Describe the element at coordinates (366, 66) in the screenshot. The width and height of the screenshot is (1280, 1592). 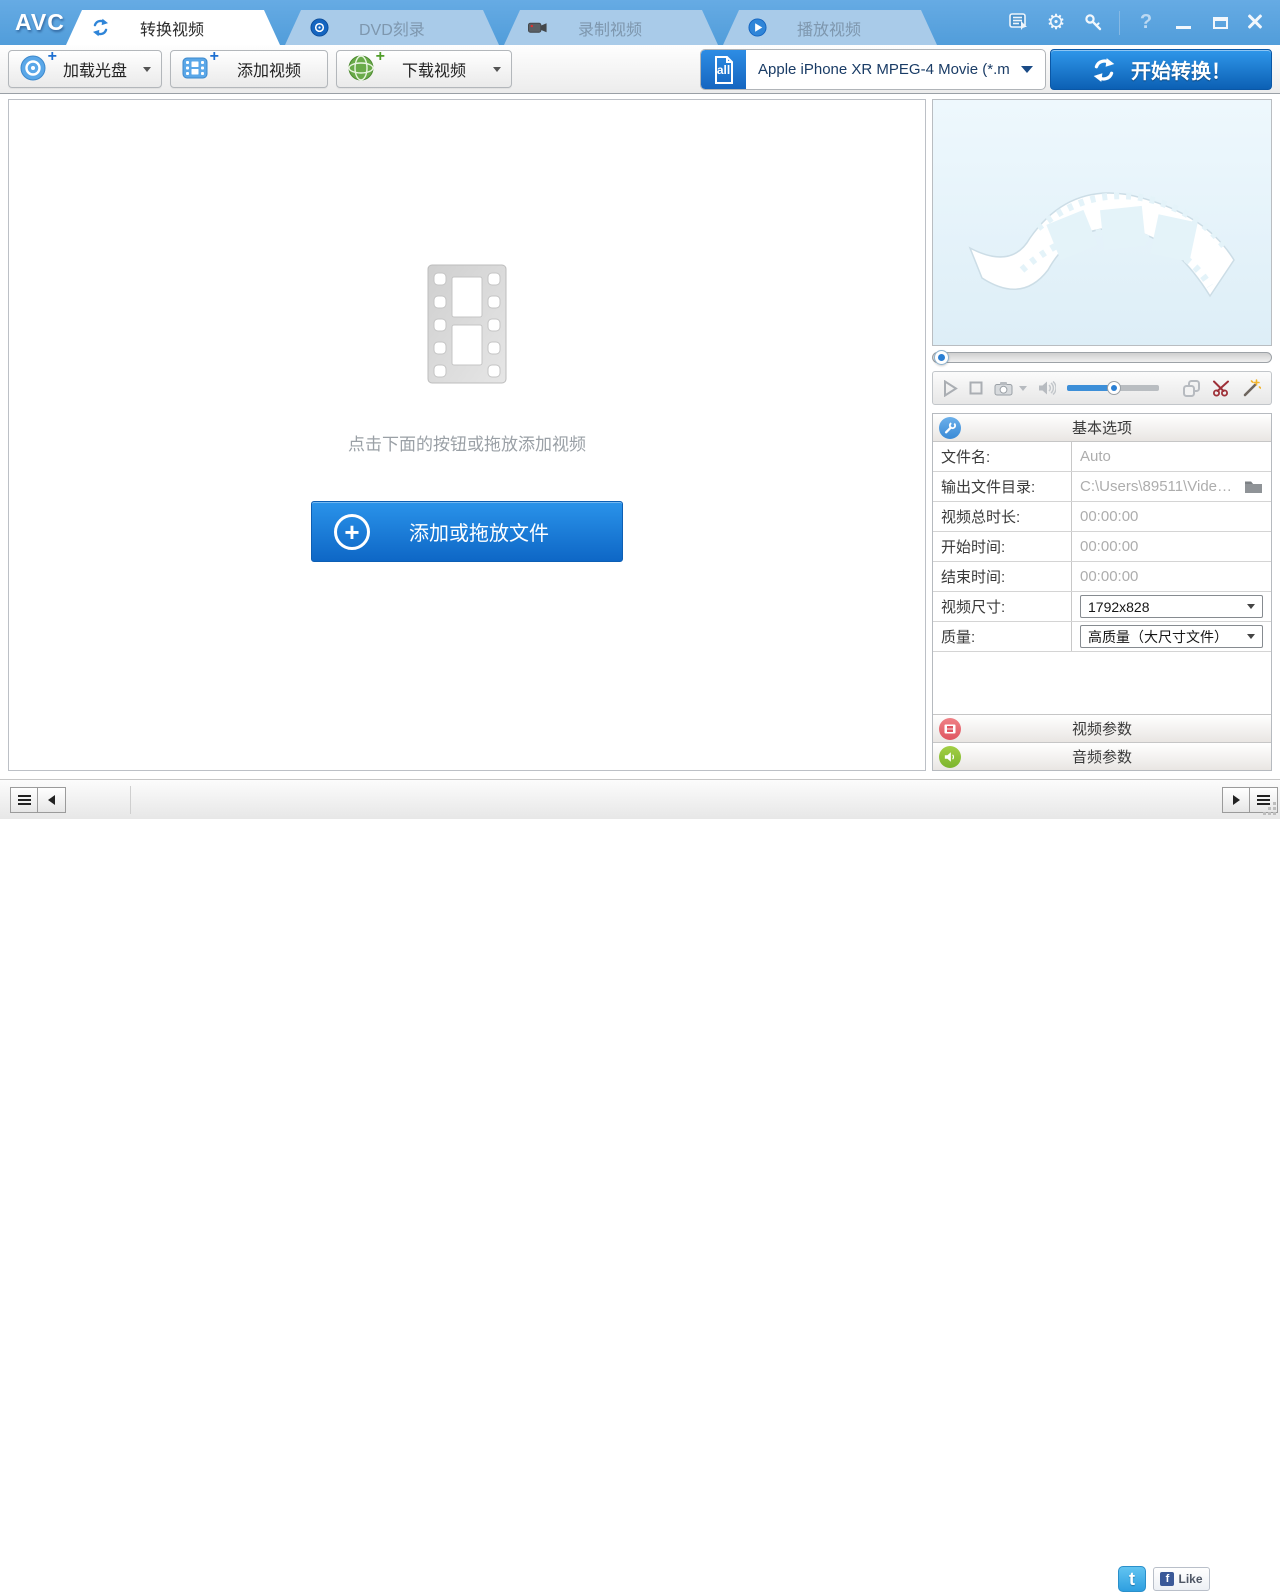
I see `globe-plus-icon: +` at that location.